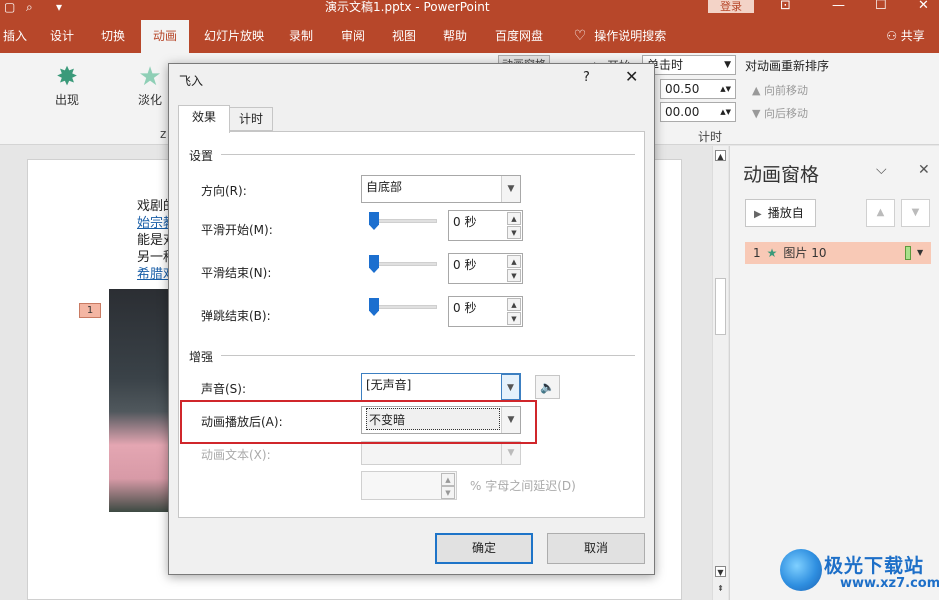 The image size is (939, 600). Describe the element at coordinates (689, 65) in the screenshot. I see `start-select: 单击时 ▼` at that location.